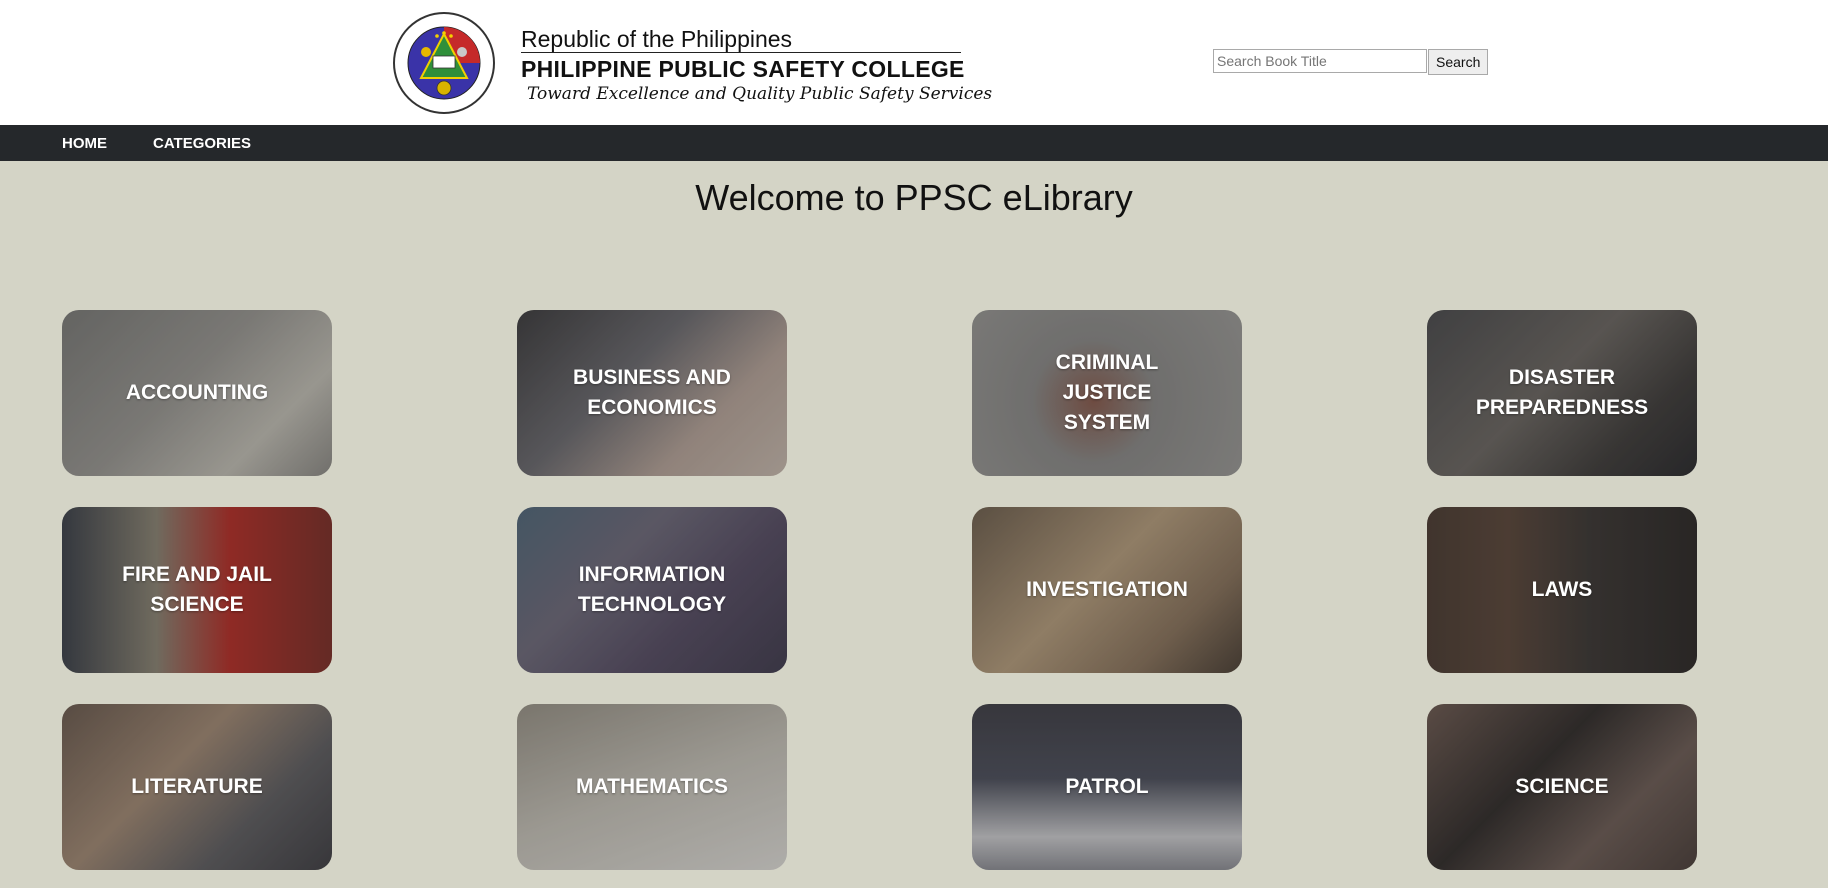 Image resolution: width=1828 pixels, height=888 pixels. I want to click on category-tile-patrol: PATROL, so click(1107, 787).